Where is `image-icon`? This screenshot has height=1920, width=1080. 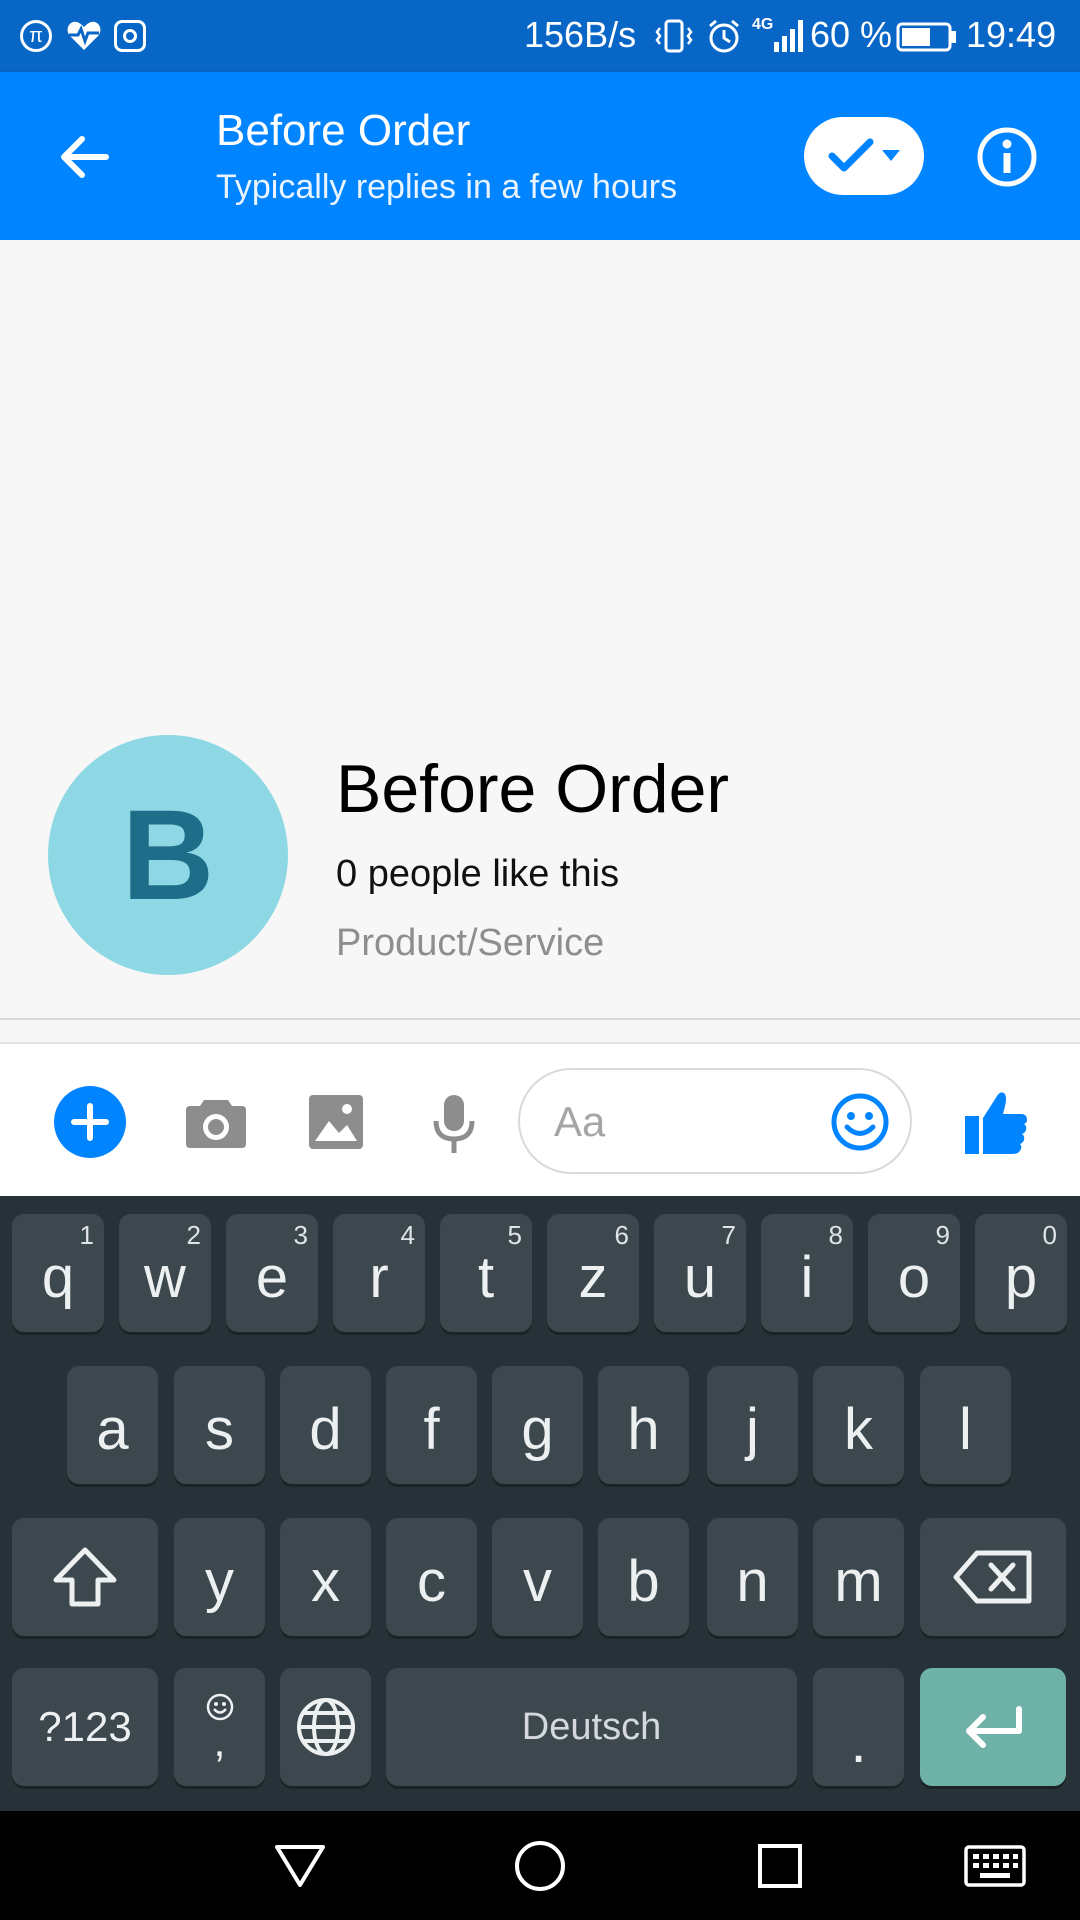 image-icon is located at coordinates (336, 1122).